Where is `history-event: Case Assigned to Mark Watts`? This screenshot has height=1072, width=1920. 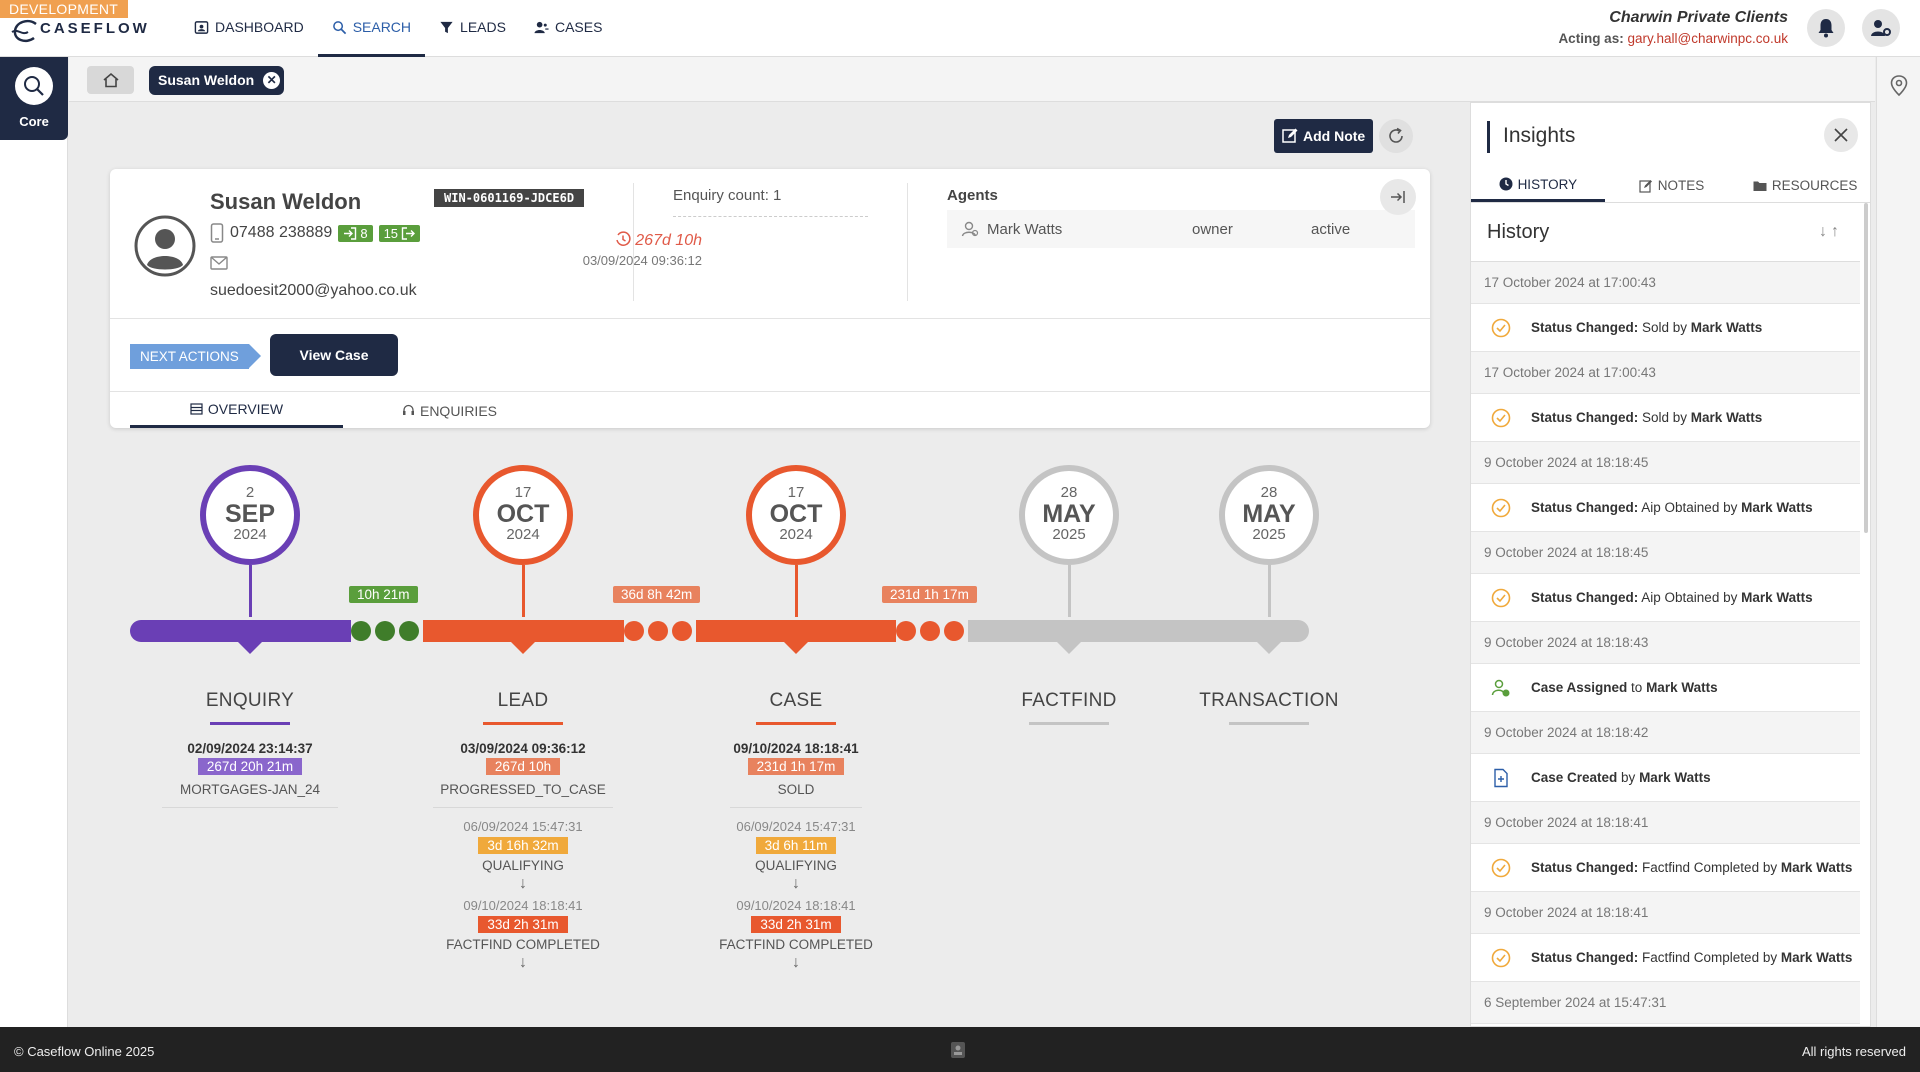 history-event: Case Assigned to Mark Watts is located at coordinates (1665, 688).